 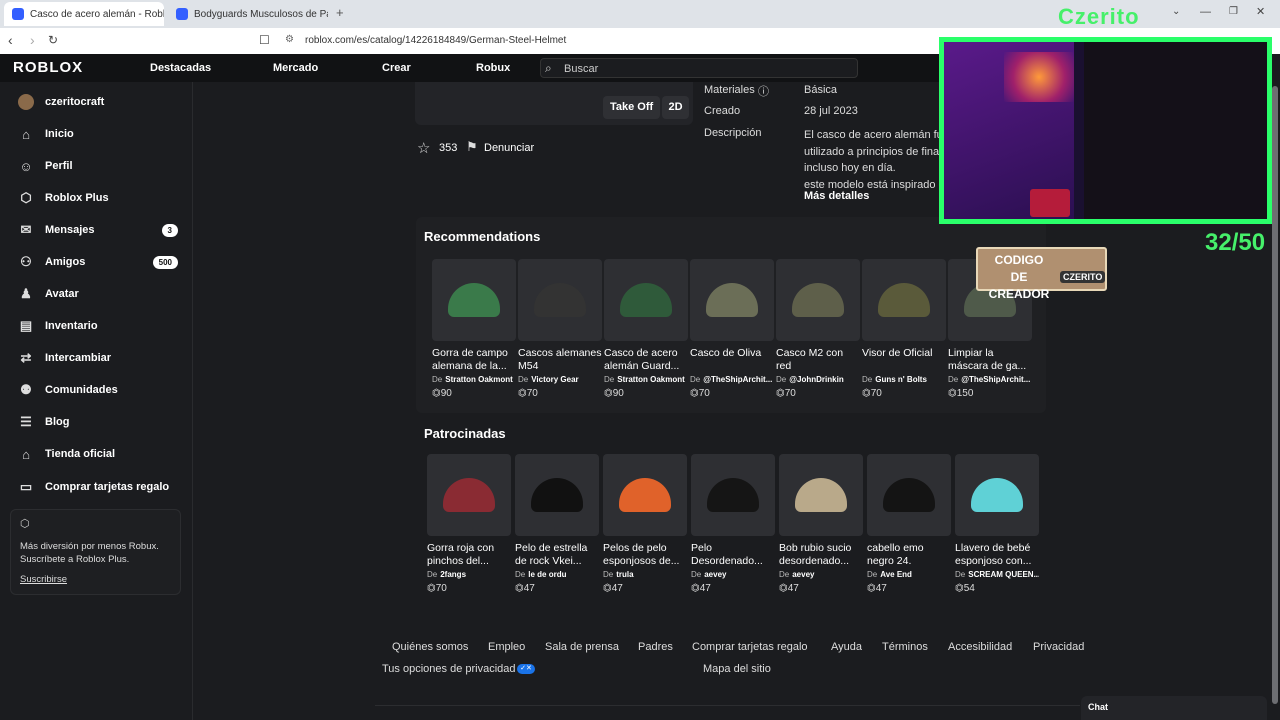 What do you see at coordinates (43, 579) in the screenshot?
I see `subscribe-link: Suscribirse` at bounding box center [43, 579].